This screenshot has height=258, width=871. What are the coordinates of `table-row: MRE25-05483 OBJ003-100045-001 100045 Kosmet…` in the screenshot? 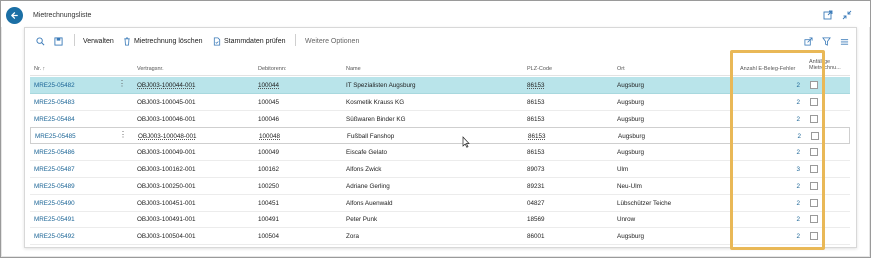 It's located at (440, 102).